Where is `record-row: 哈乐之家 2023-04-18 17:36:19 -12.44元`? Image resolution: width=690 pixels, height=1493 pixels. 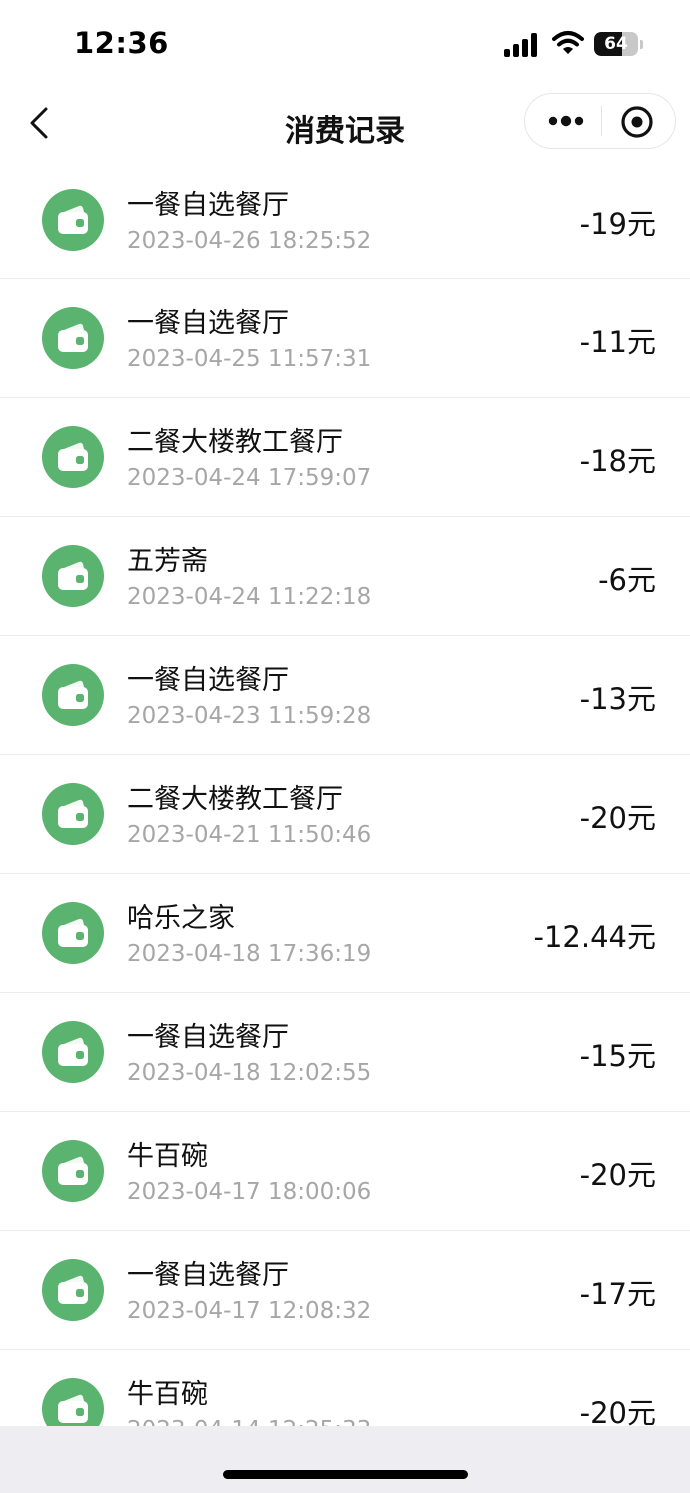 record-row: 哈乐之家 2023-04-18 17:36:19 -12.44元 is located at coordinates (345, 933).